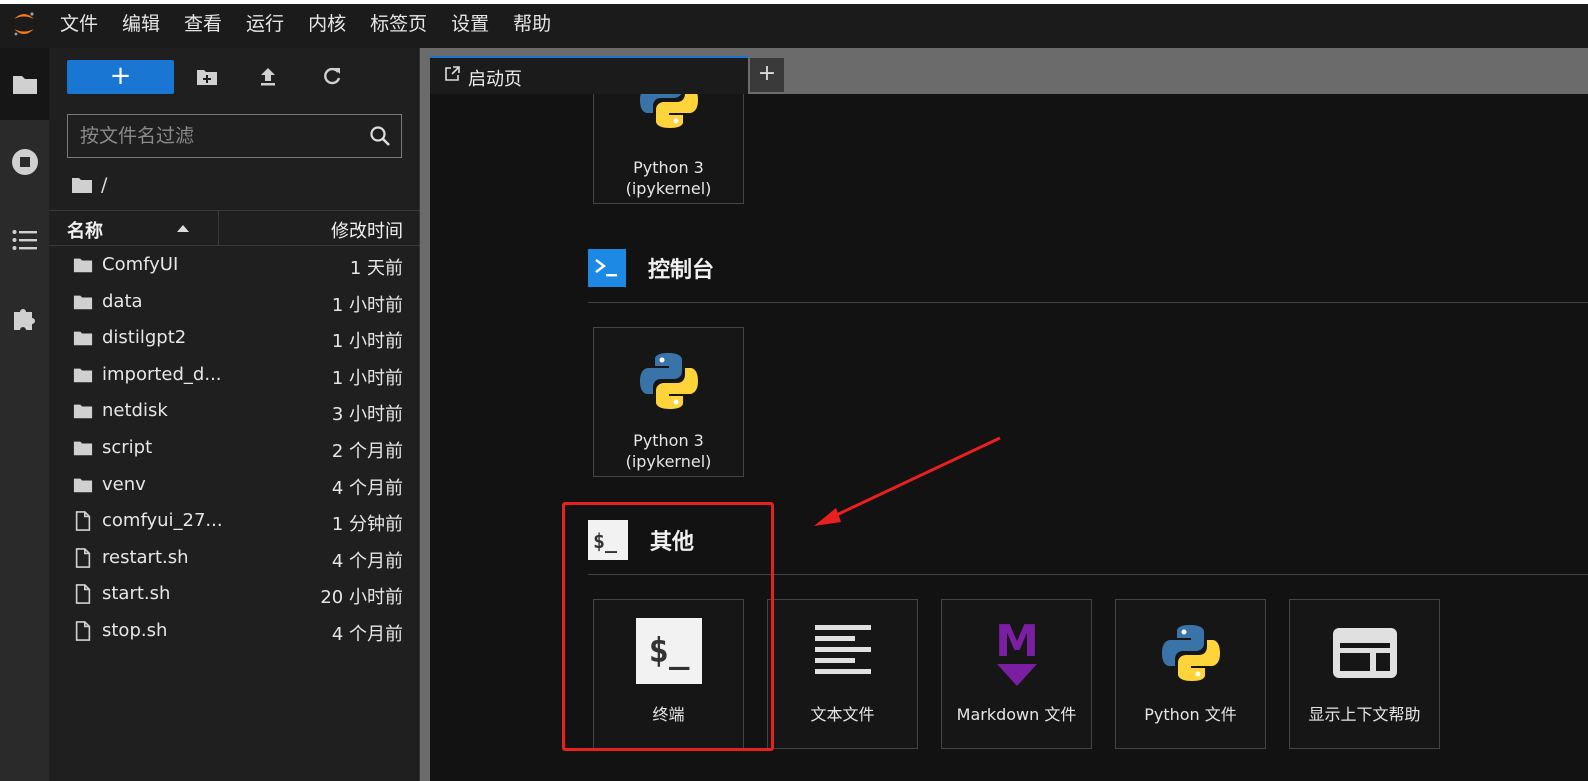 The image size is (1588, 781). I want to click on file-icon, so click(83, 521).